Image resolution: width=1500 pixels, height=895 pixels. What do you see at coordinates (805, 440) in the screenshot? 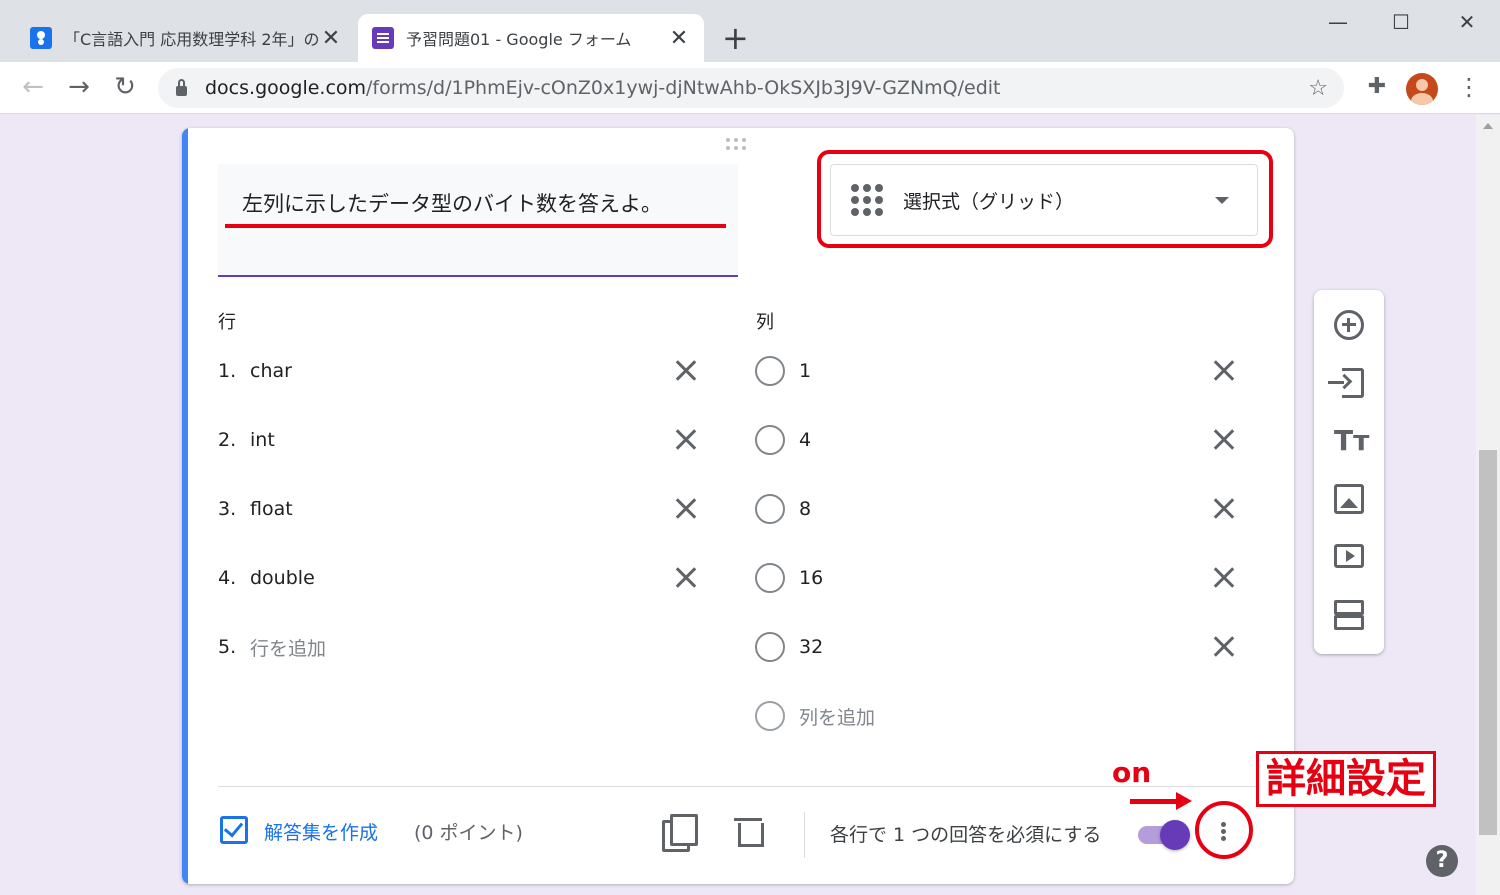
I see `column-label: 4` at bounding box center [805, 440].